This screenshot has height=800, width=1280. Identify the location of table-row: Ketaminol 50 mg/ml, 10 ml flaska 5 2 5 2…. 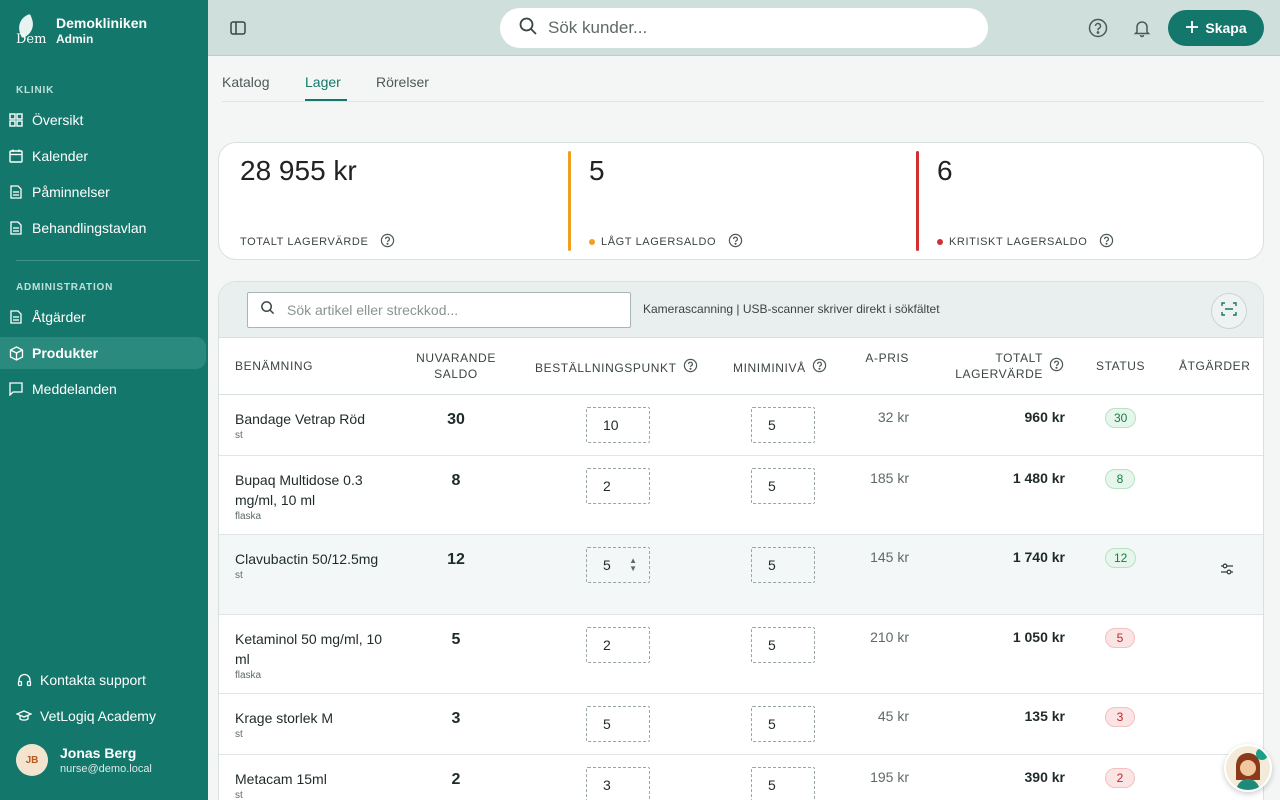
(741, 654).